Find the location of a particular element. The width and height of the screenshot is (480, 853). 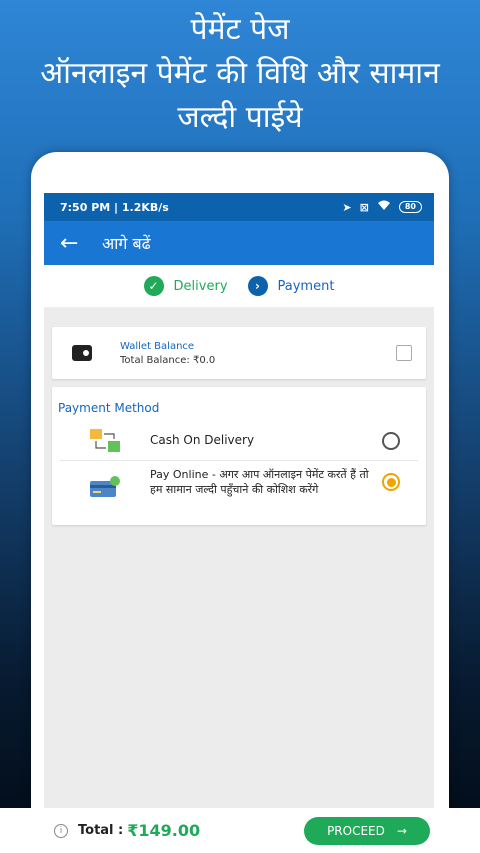

promo-line-1: पेमेंट पेज is located at coordinates (240, 29).